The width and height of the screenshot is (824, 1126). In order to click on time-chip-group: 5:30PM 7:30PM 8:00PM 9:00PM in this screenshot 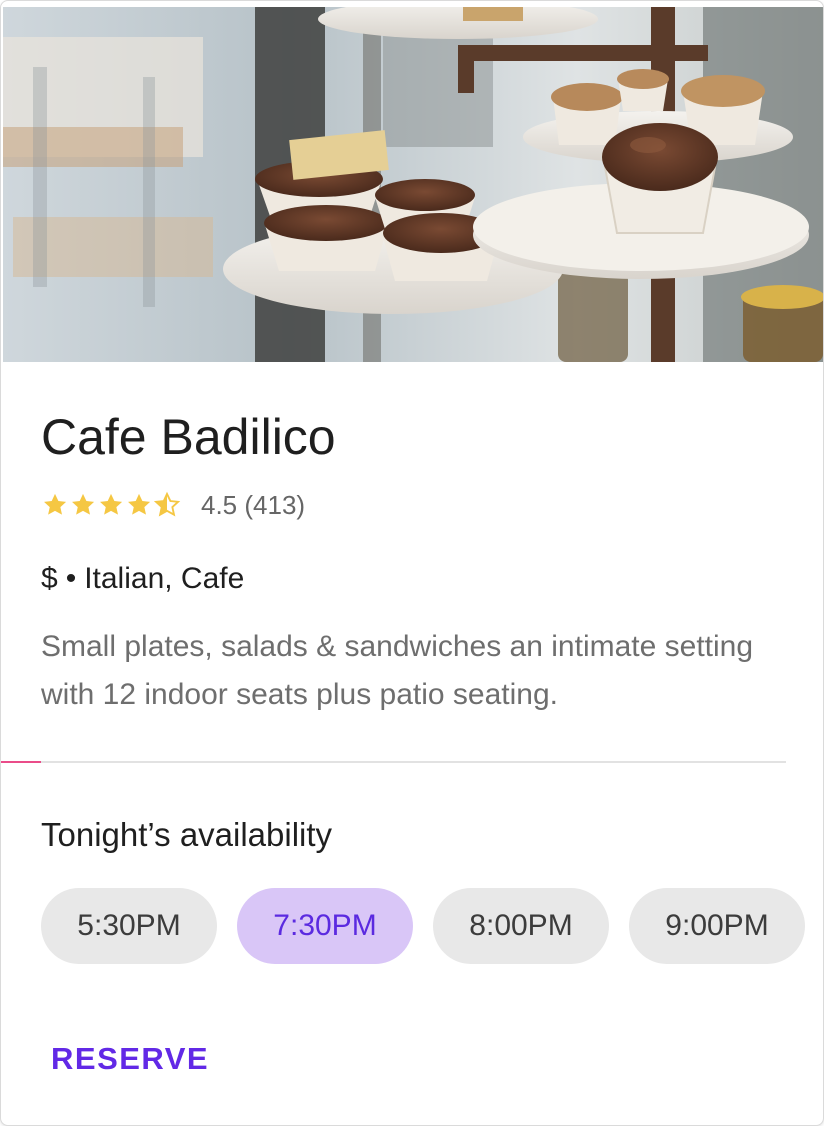, I will do `click(423, 926)`.